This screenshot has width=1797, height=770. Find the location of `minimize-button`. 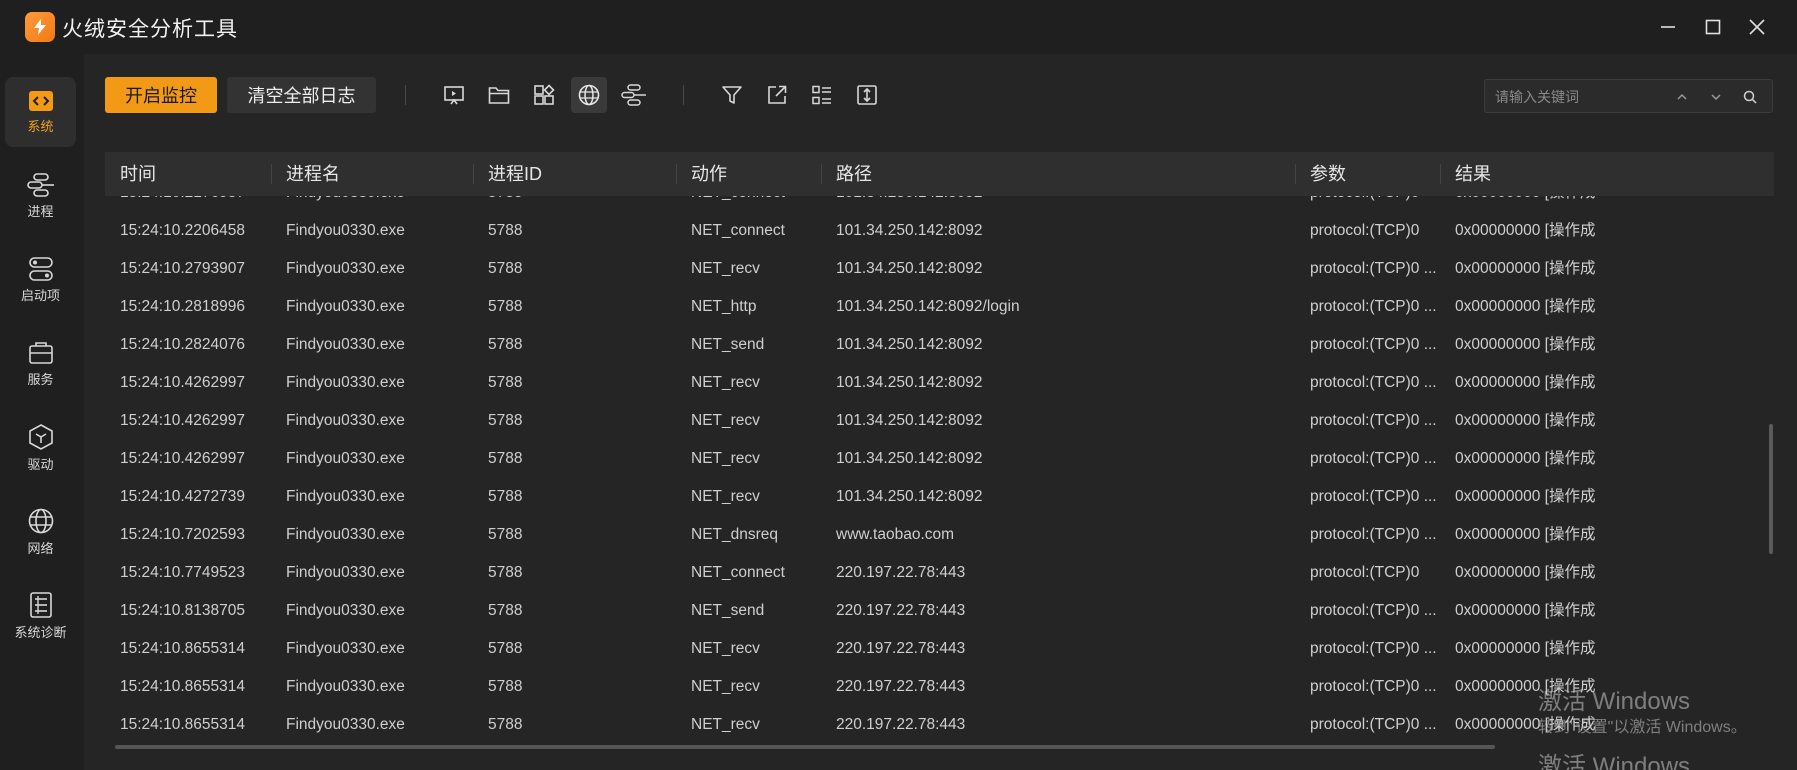

minimize-button is located at coordinates (1668, 27).